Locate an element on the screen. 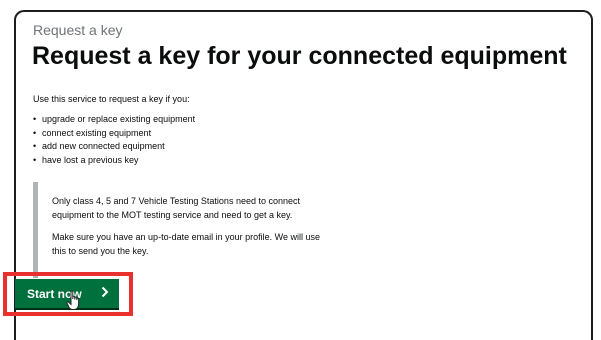  chevron-right-icon is located at coordinates (105, 292).